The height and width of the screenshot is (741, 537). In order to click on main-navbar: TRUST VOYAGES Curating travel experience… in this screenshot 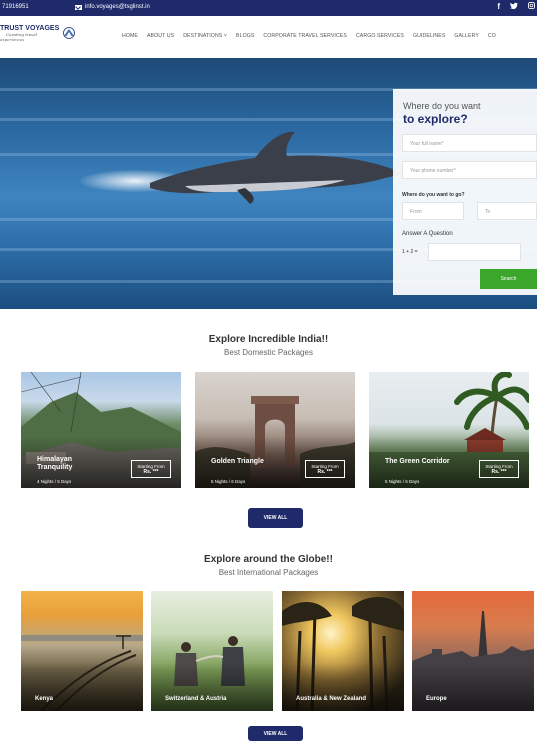, I will do `click(268, 37)`.